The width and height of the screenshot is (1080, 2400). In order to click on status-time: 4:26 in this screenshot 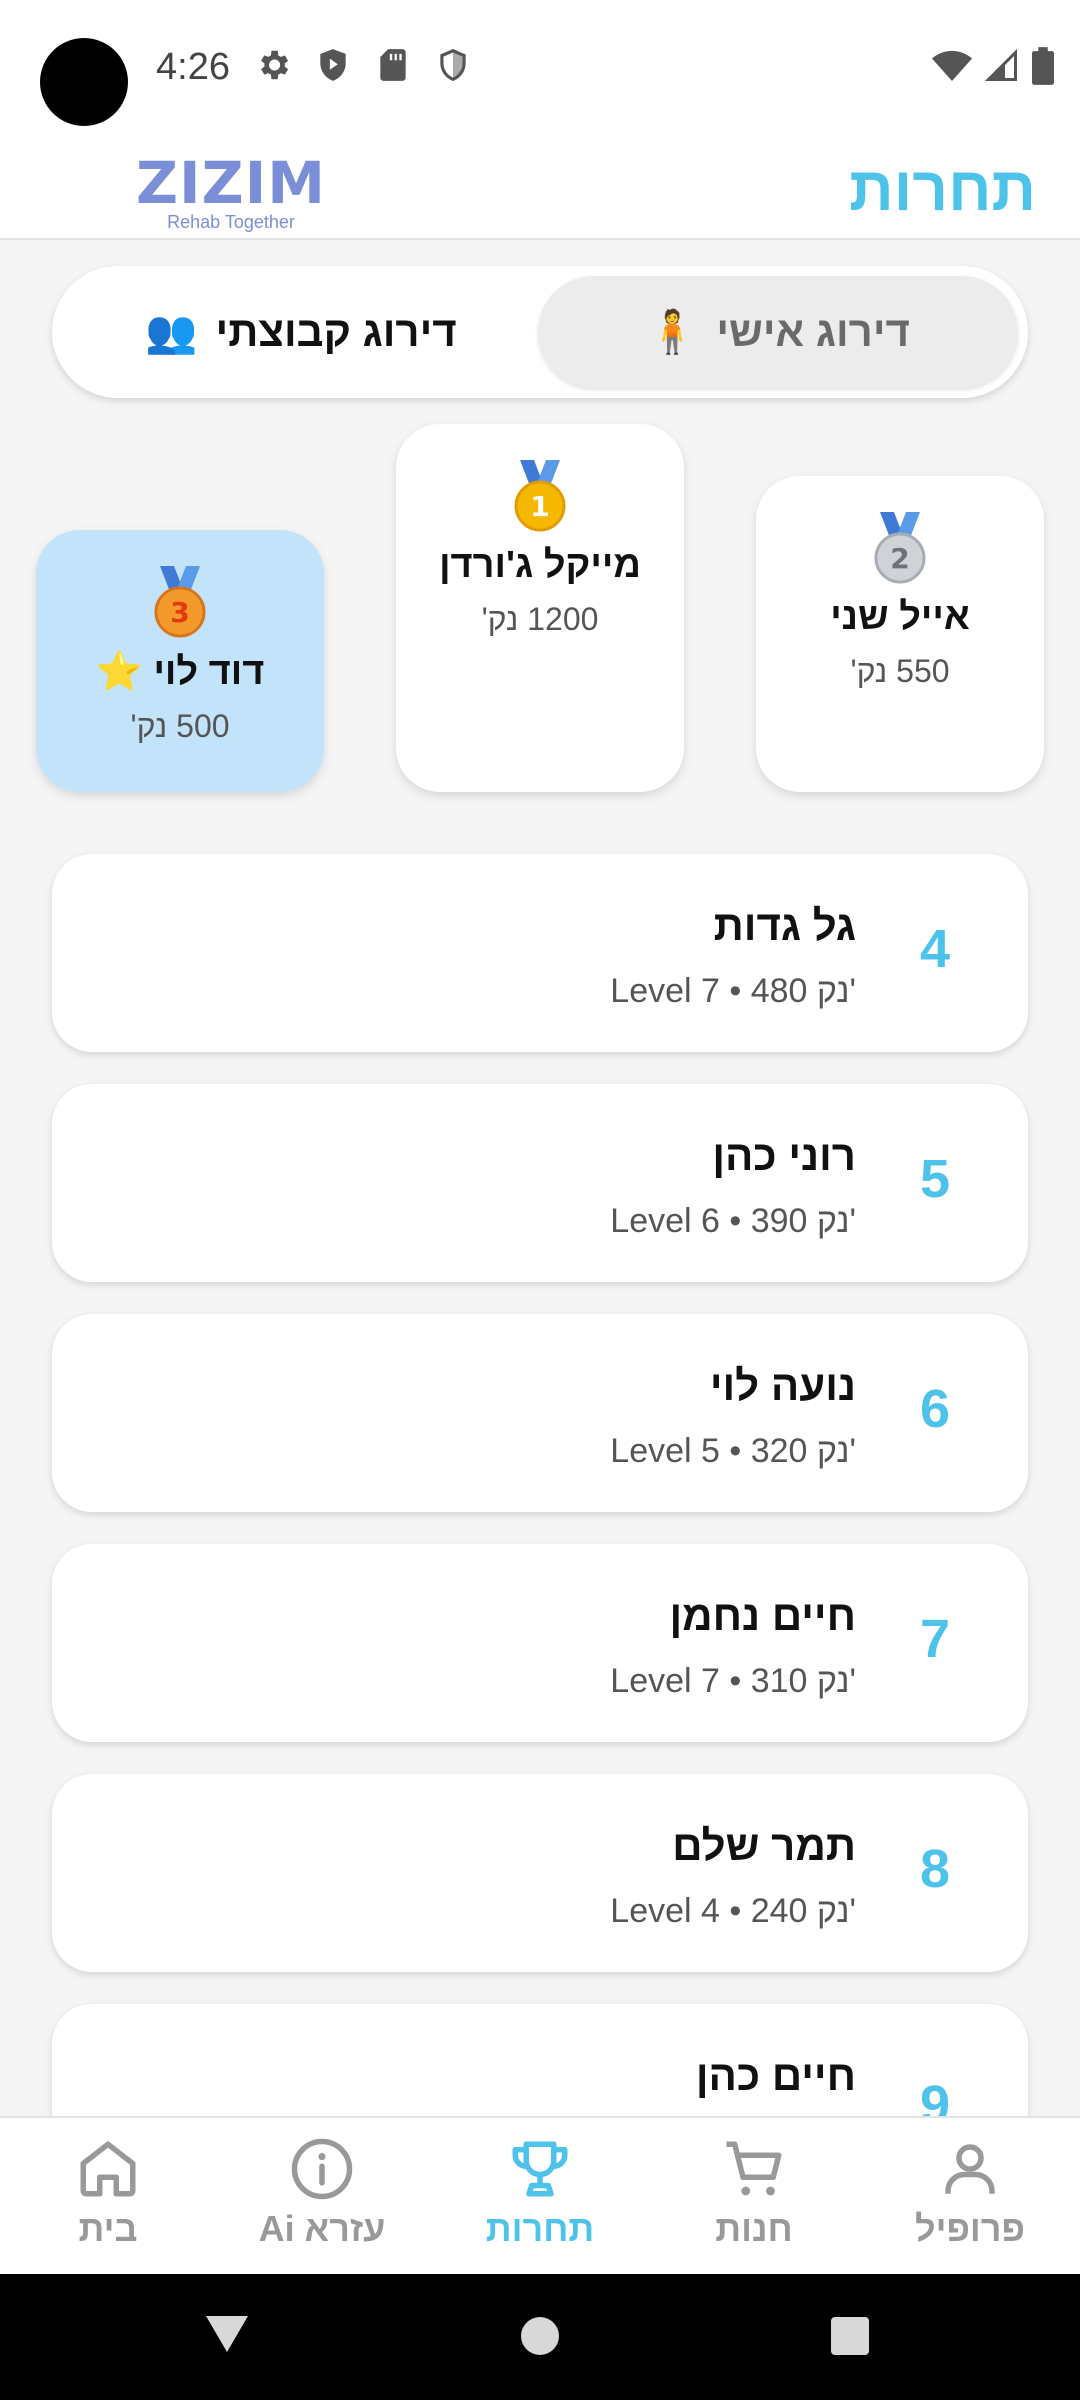, I will do `click(193, 67)`.